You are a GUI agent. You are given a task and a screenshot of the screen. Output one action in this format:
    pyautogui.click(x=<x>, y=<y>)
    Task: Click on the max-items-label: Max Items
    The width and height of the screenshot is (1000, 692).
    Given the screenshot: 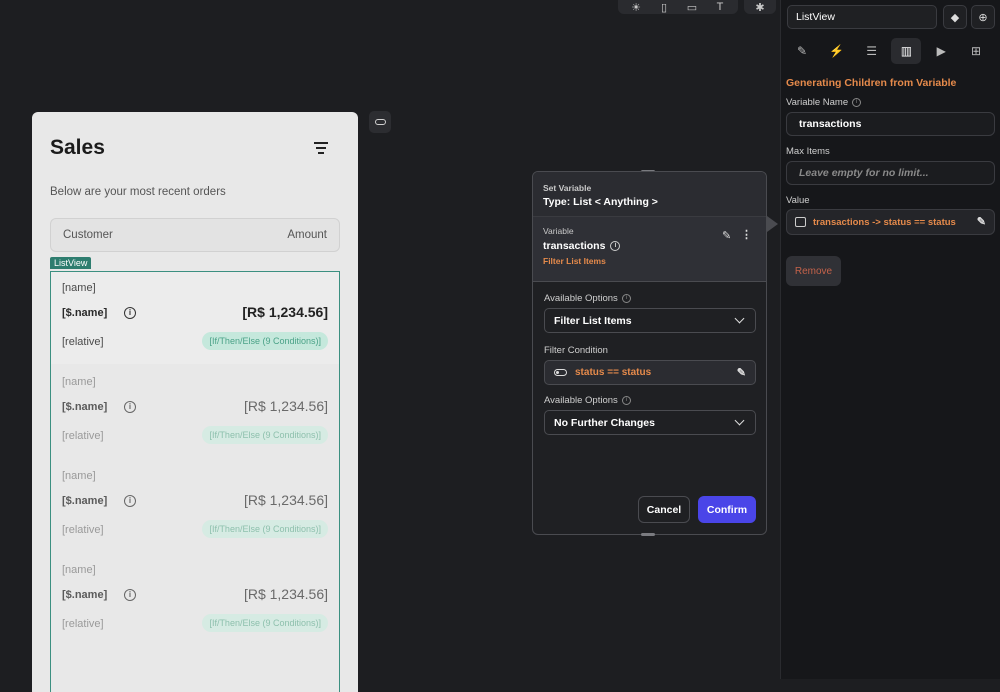 What is the action you would take?
    pyautogui.click(x=808, y=151)
    